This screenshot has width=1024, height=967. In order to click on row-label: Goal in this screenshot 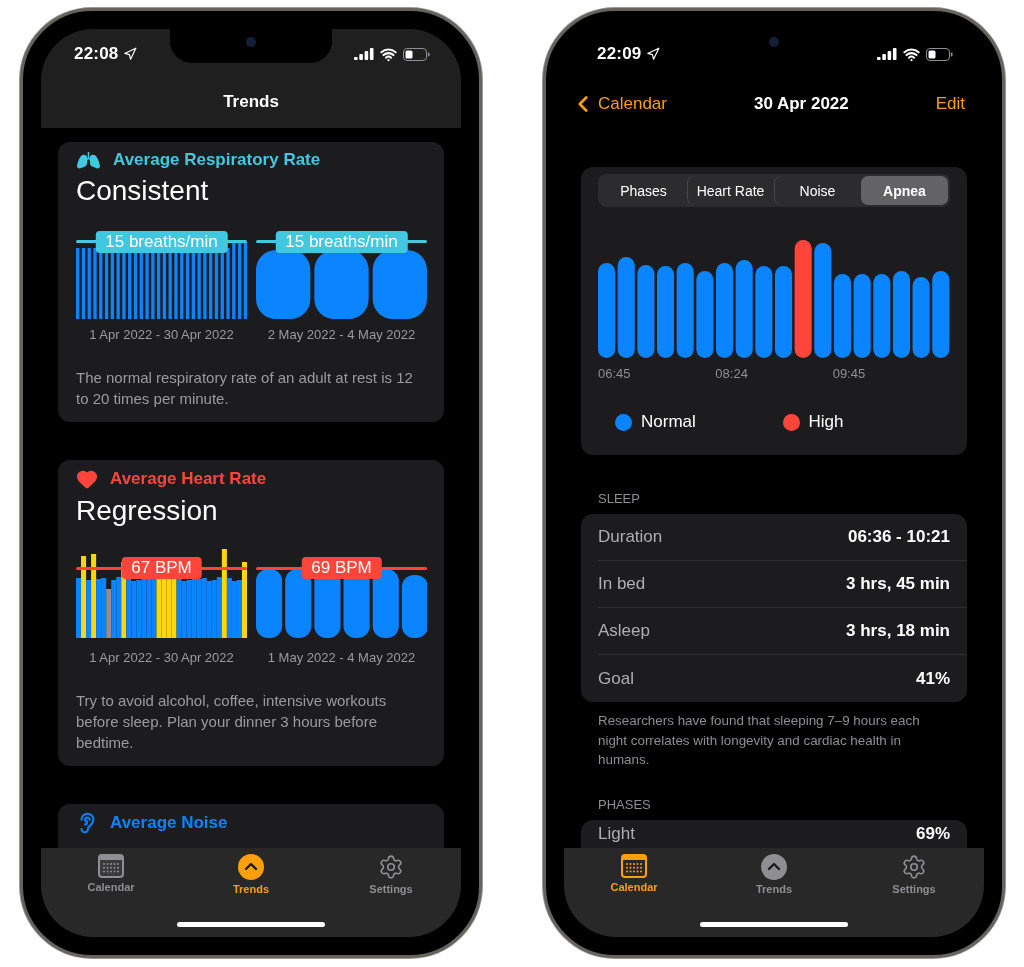, I will do `click(616, 678)`.